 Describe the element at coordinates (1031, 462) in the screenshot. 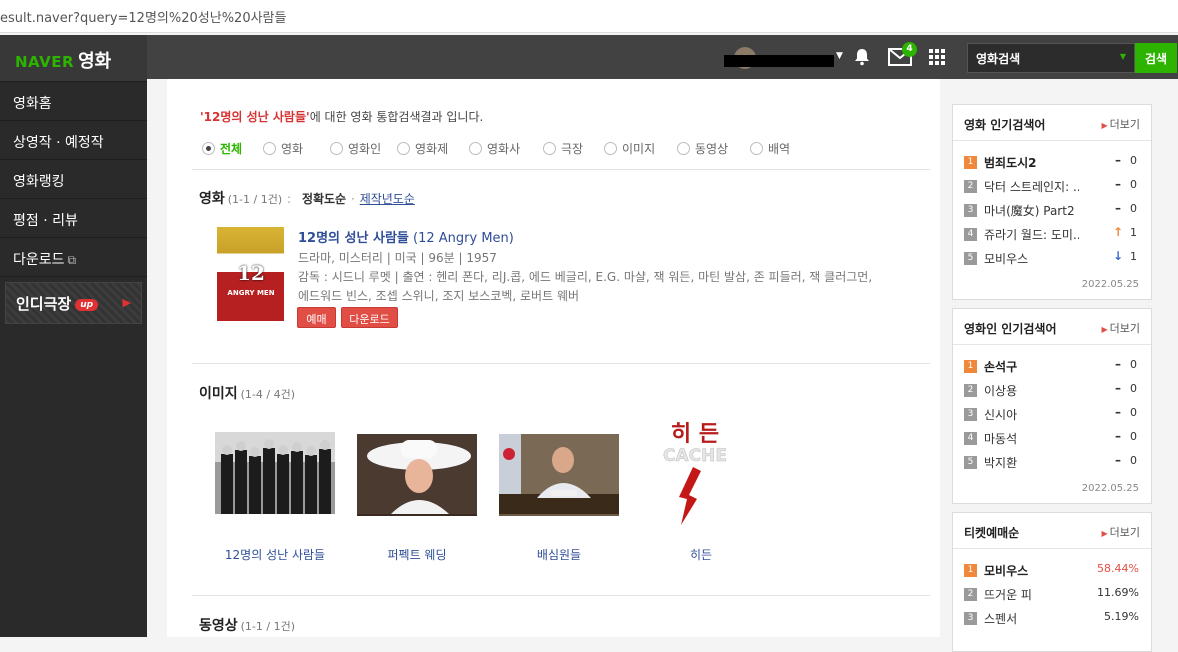

I see `rank-name-link: 박지환` at that location.